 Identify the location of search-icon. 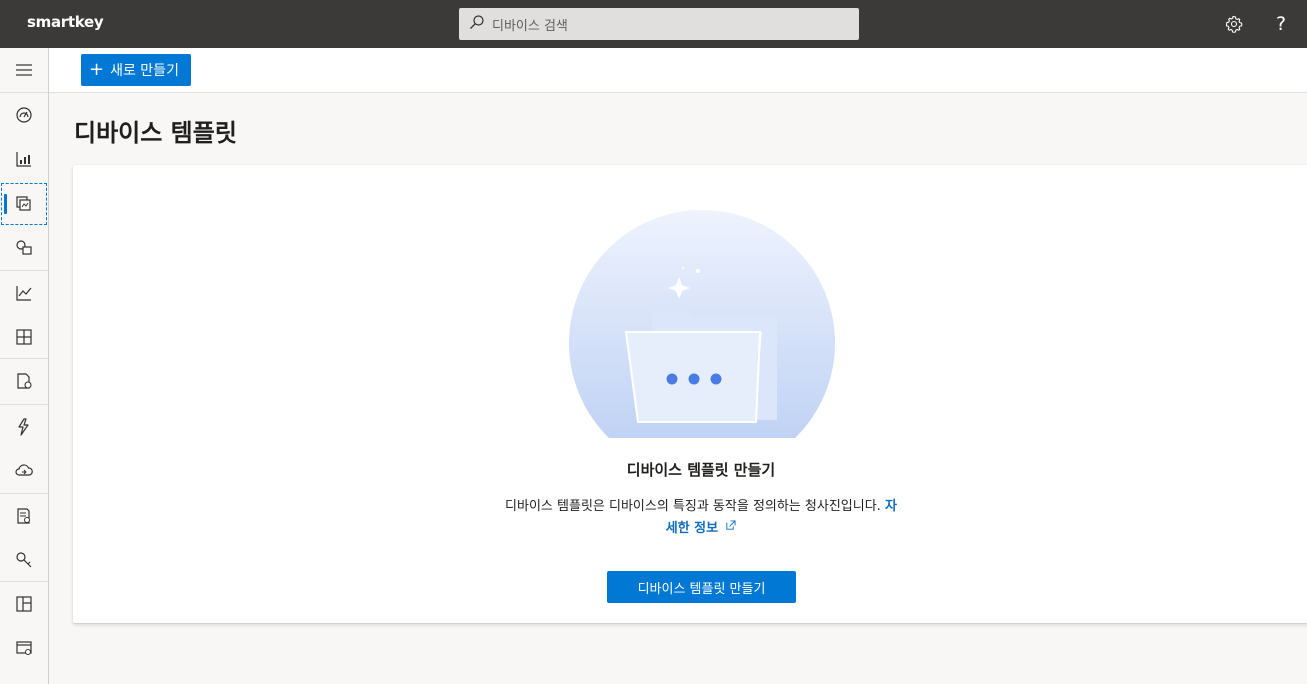
(477, 24).